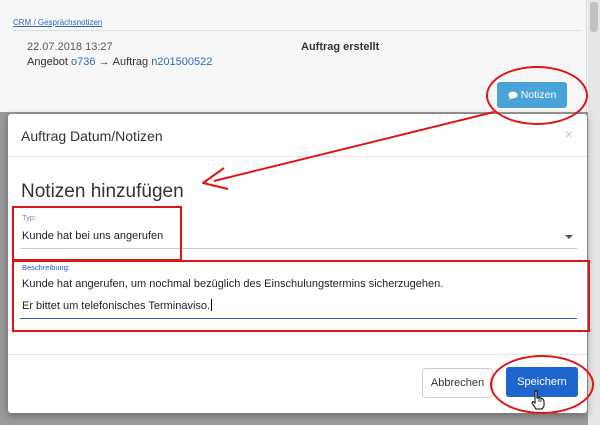  What do you see at coordinates (538, 400) in the screenshot?
I see `hand-pointer-icon` at bounding box center [538, 400].